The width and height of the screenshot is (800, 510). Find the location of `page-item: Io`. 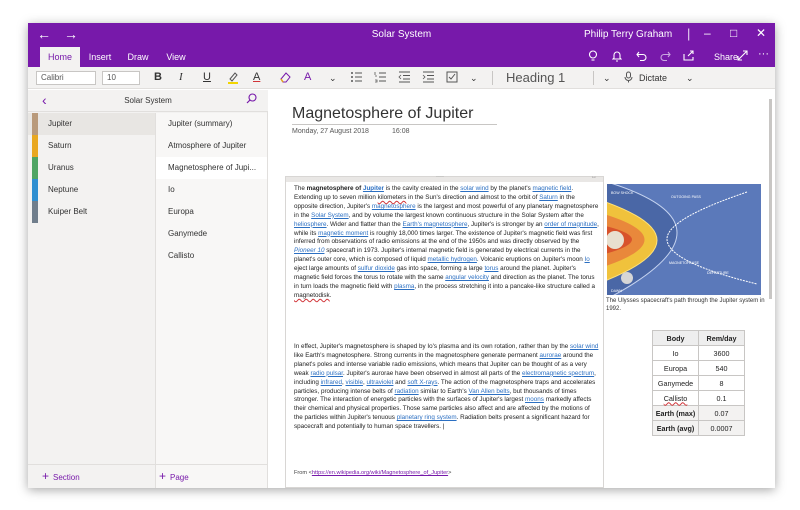

page-item: Io is located at coordinates (211, 190).